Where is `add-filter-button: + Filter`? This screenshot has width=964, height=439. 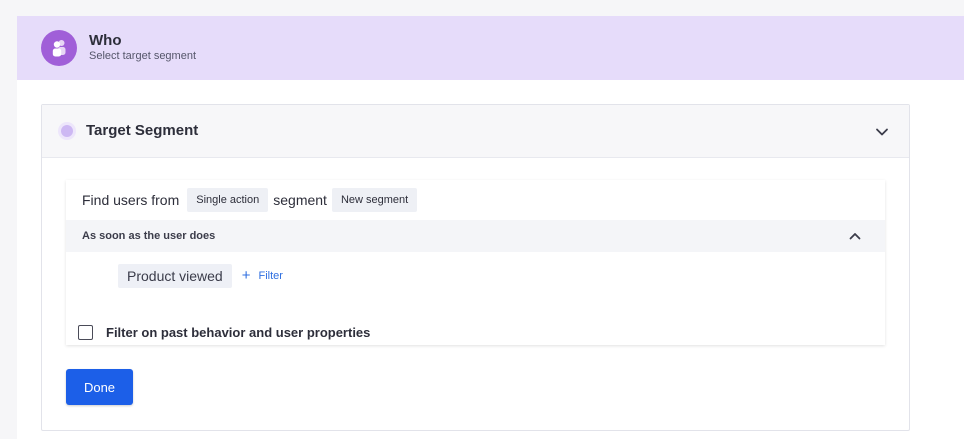 add-filter-button: + Filter is located at coordinates (262, 275).